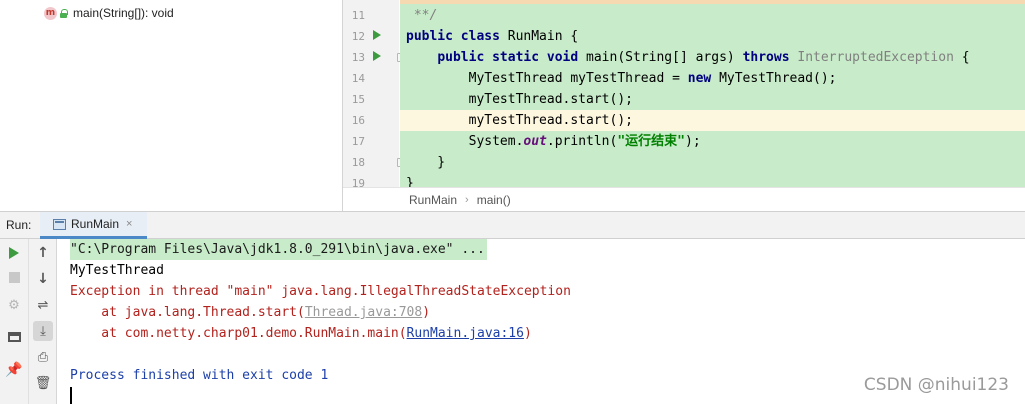 This screenshot has width=1025, height=404. I want to click on static-field: out, so click(535, 141).